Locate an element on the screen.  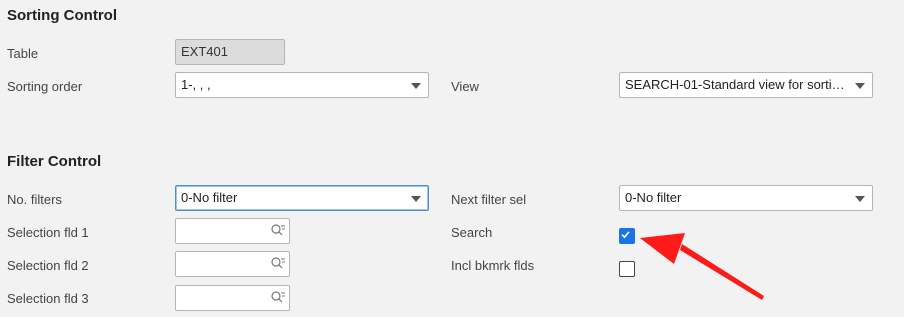
incl-bkmrk-checkbox is located at coordinates (627, 269).